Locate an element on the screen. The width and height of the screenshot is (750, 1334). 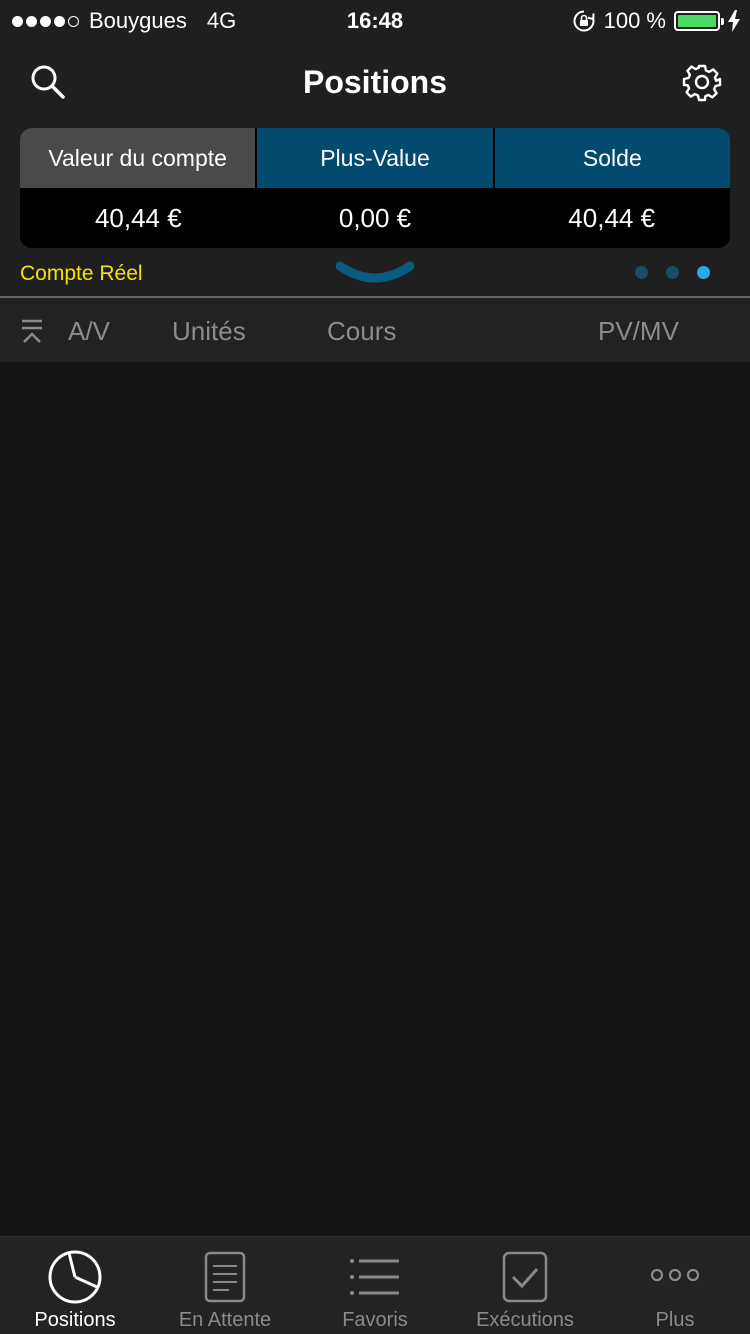
navigation-bar: Positions is located at coordinates (375, 83).